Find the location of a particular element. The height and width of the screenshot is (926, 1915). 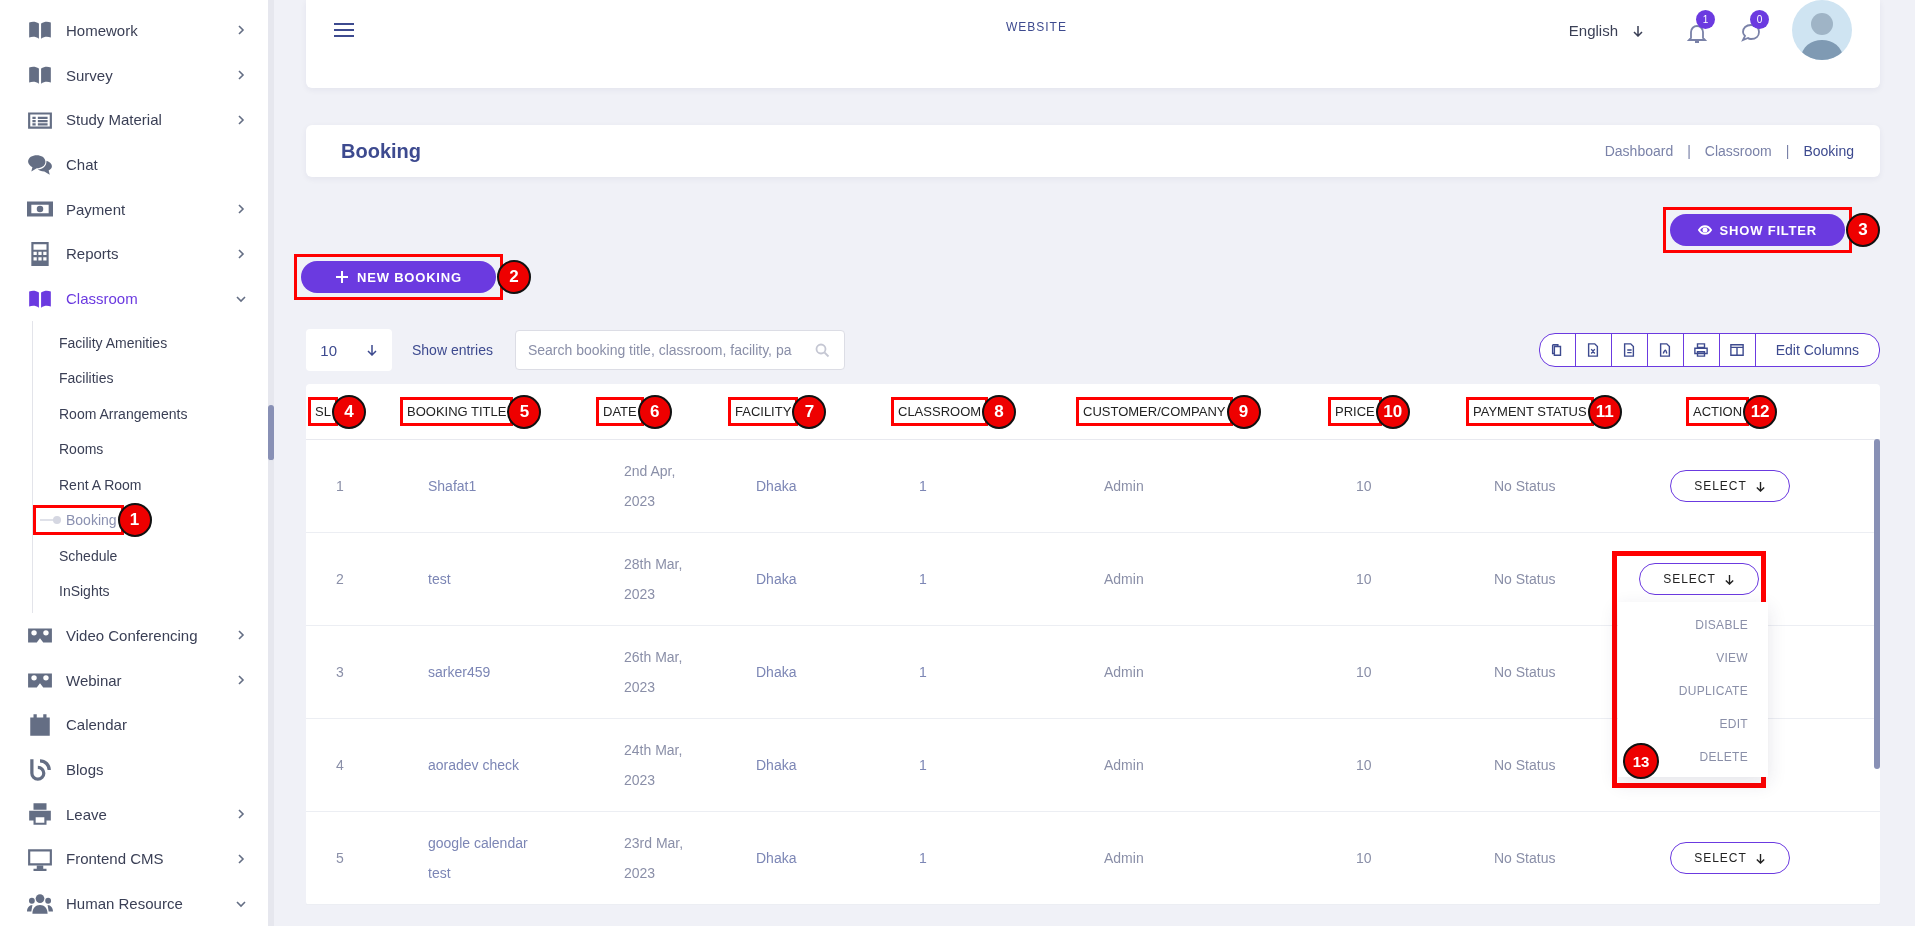

breadcrumb-link: Classroom is located at coordinates (1738, 151).